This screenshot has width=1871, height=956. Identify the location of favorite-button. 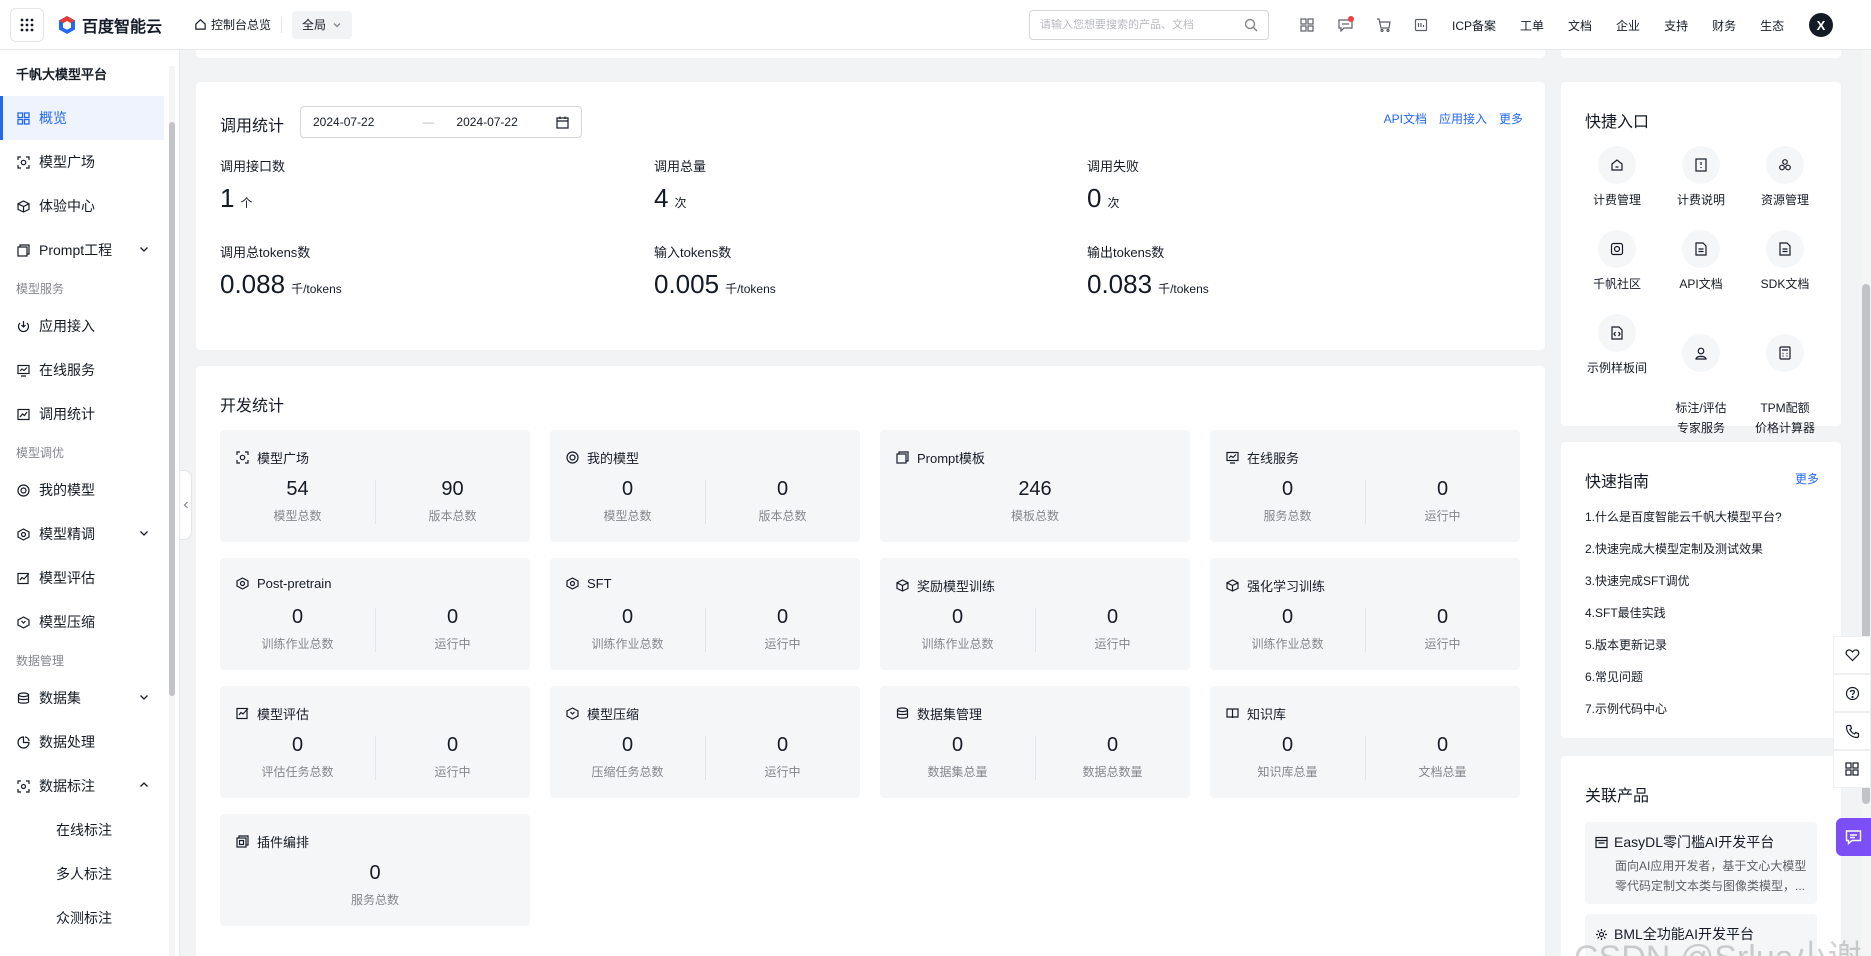
(1852, 655).